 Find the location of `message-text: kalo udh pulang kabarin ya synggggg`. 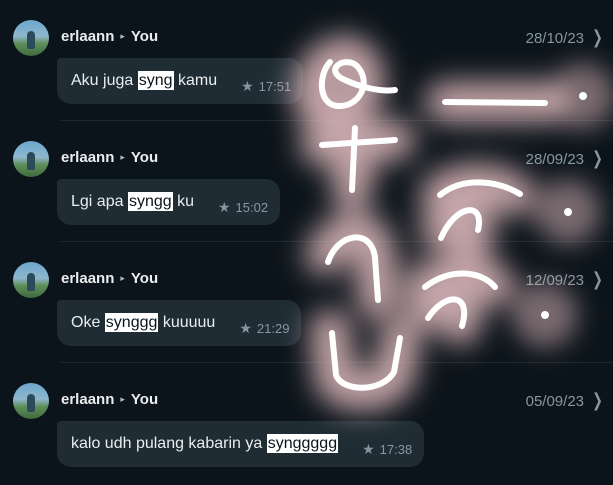

message-text: kalo udh pulang kabarin ya synggggg is located at coordinates (205, 443).